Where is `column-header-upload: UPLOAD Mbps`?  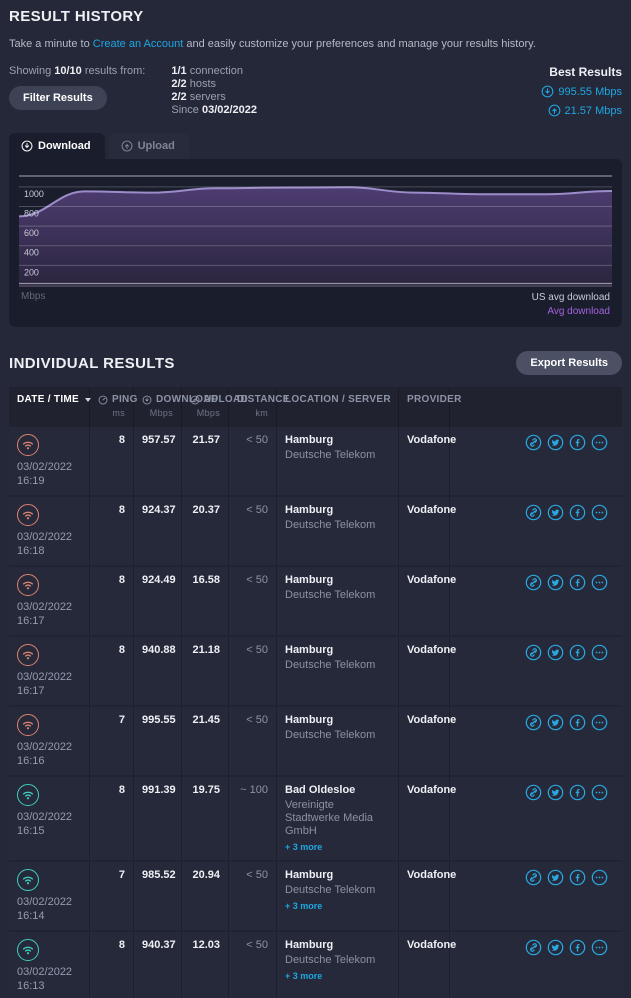
column-header-upload: UPLOAD Mbps is located at coordinates (215, 407).